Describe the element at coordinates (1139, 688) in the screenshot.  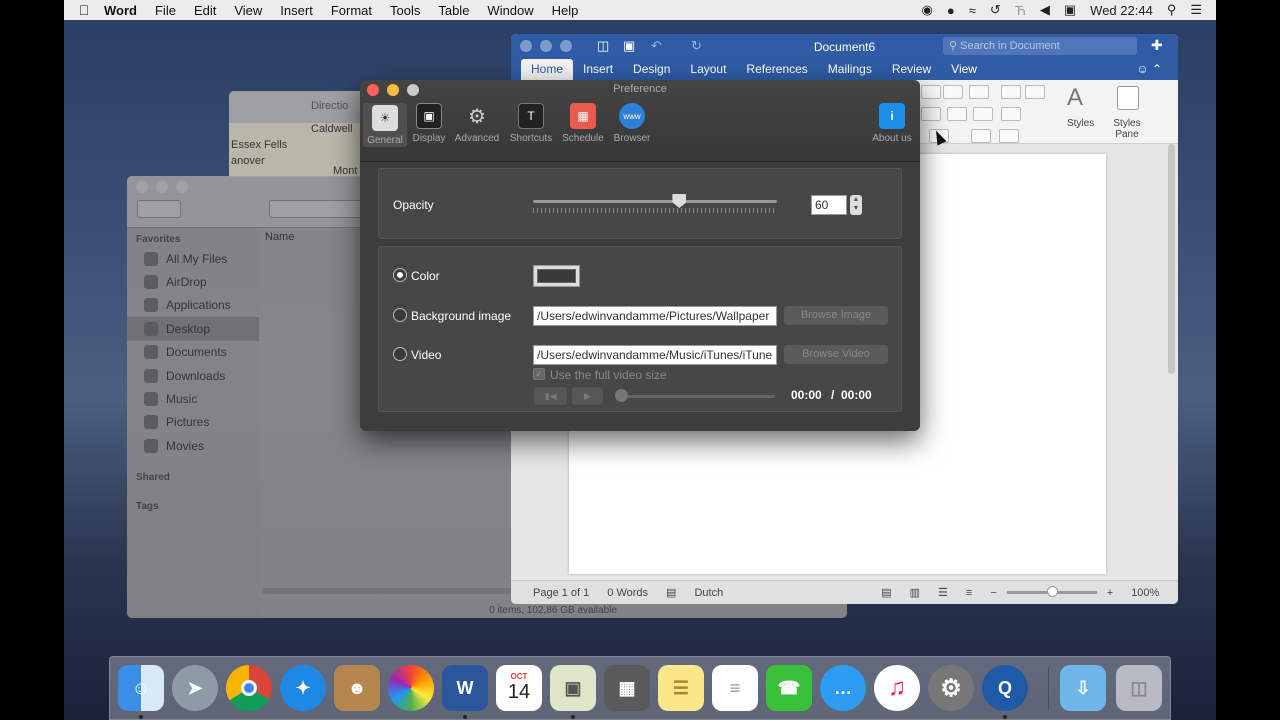
I see `trash-icon: ◫` at that location.